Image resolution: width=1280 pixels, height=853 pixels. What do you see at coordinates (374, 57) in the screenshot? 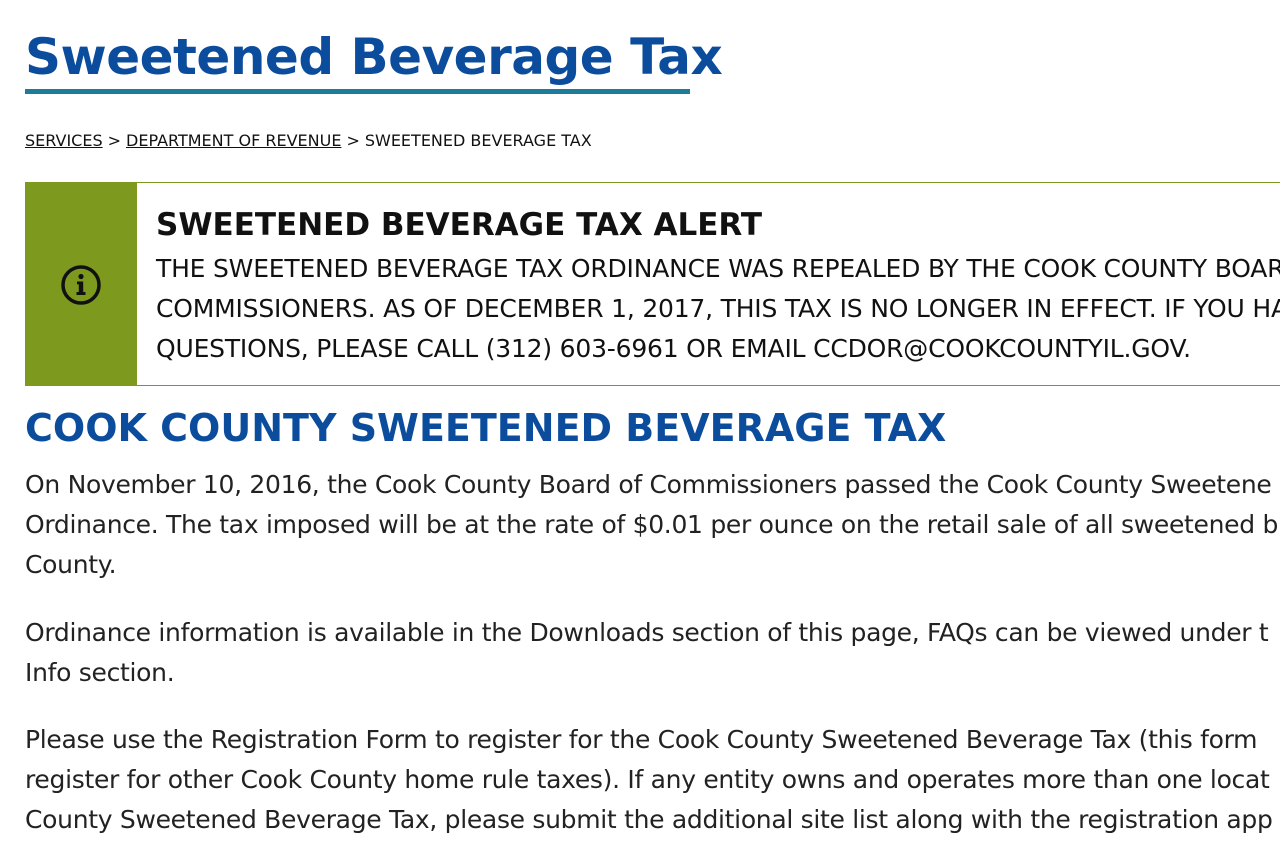
I see `page-title: Sweetened Beverage Tax` at bounding box center [374, 57].